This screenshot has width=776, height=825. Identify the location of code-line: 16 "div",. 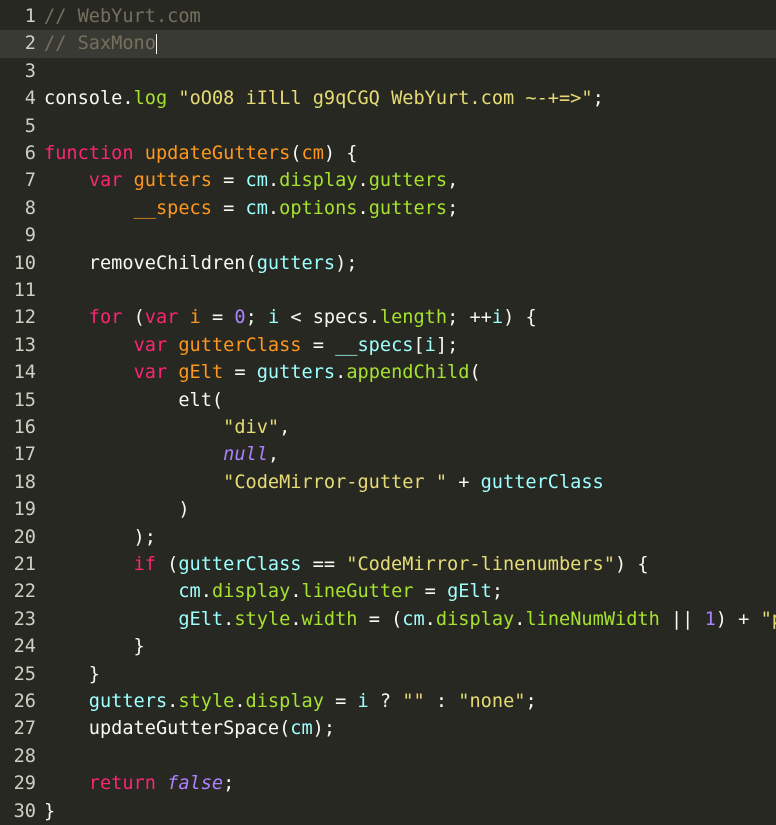
(388, 427).